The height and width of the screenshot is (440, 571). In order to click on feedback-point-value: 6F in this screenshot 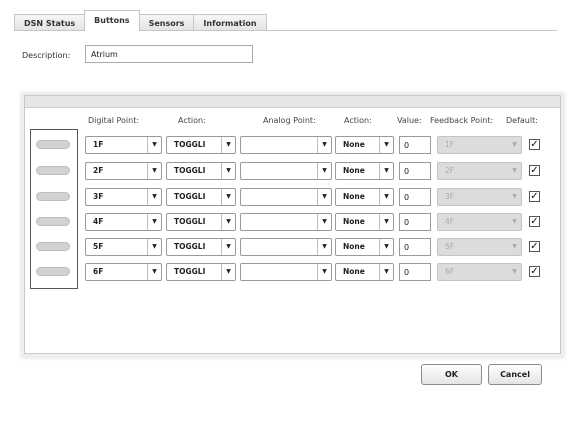, I will do `click(450, 271)`.